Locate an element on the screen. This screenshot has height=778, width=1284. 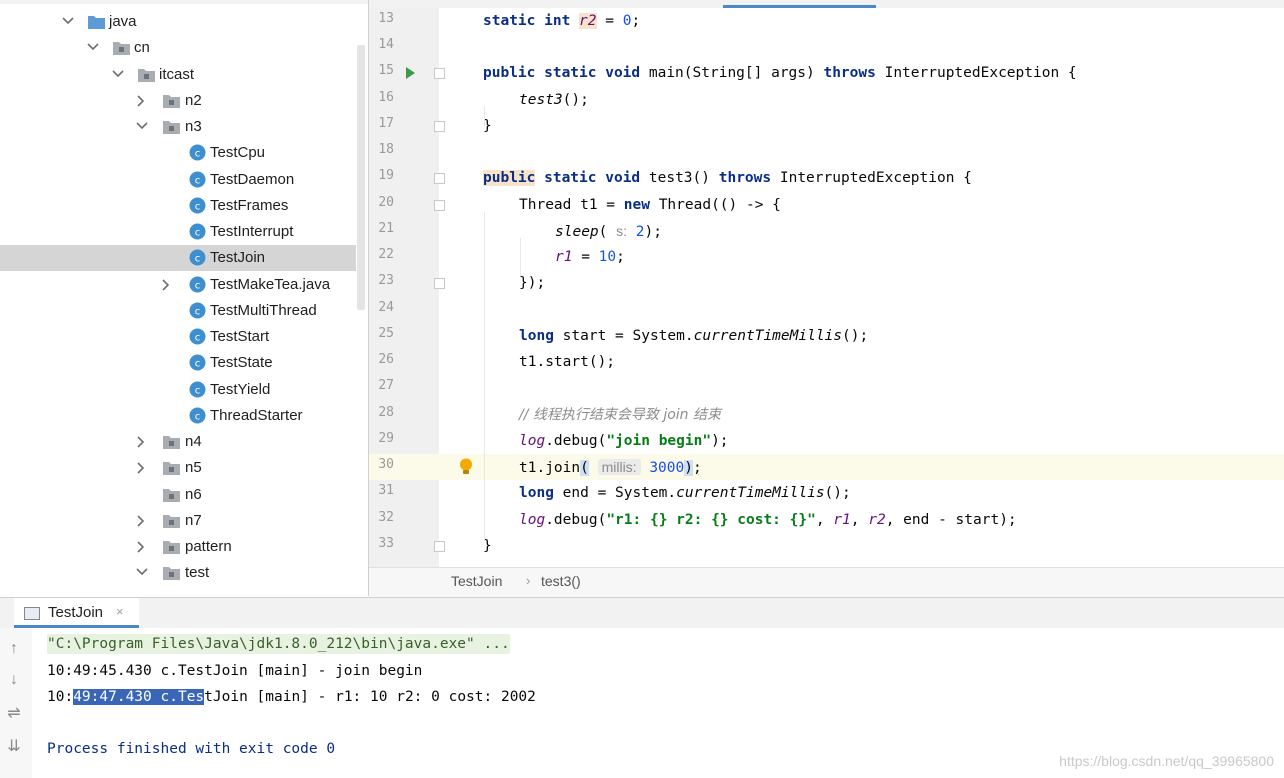
source-folder-icon is located at coordinates (96, 22).